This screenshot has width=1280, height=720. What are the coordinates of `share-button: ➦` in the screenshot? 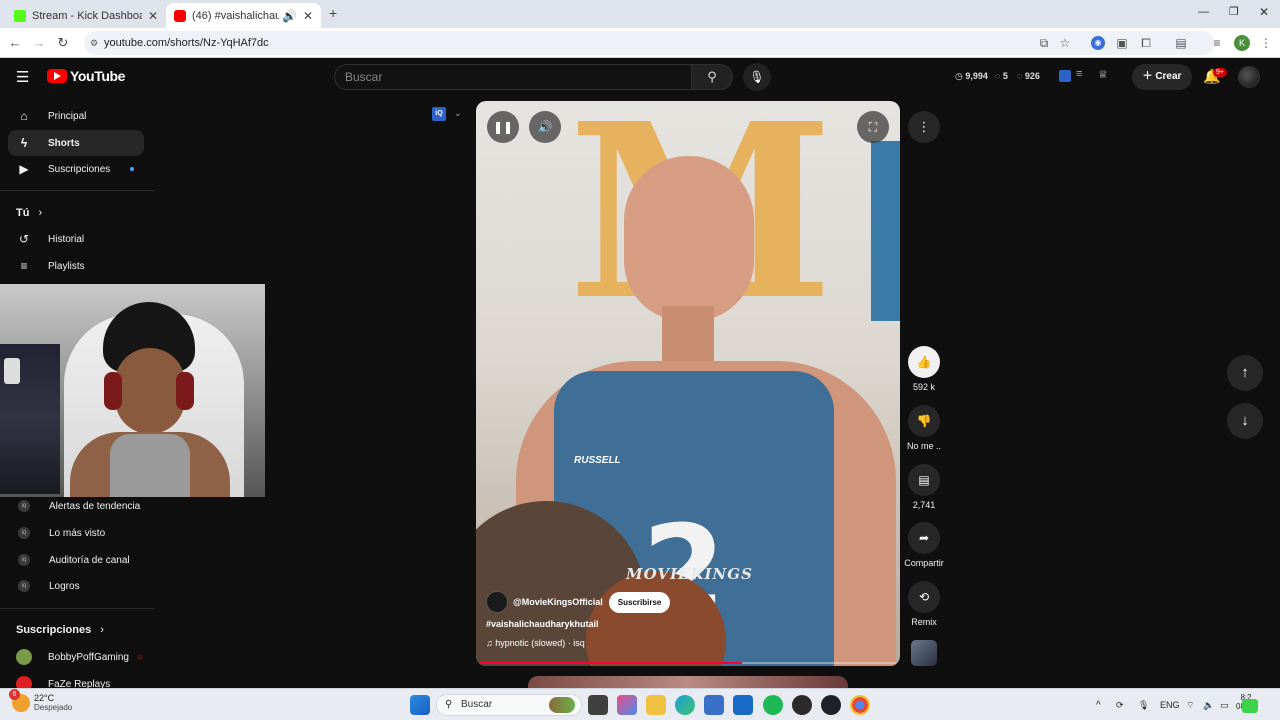 It's located at (924, 538).